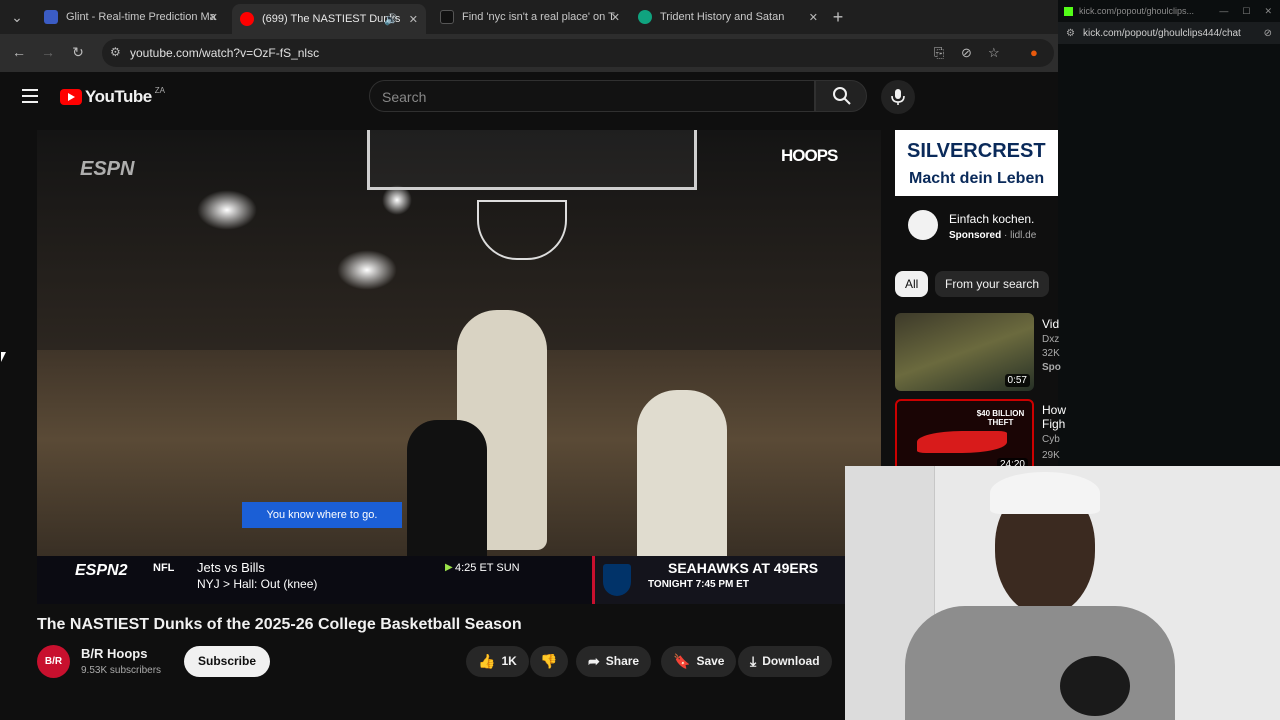 This screenshot has height=720, width=1280. What do you see at coordinates (923, 225) in the screenshot?
I see `advertiser-avatar` at bounding box center [923, 225].